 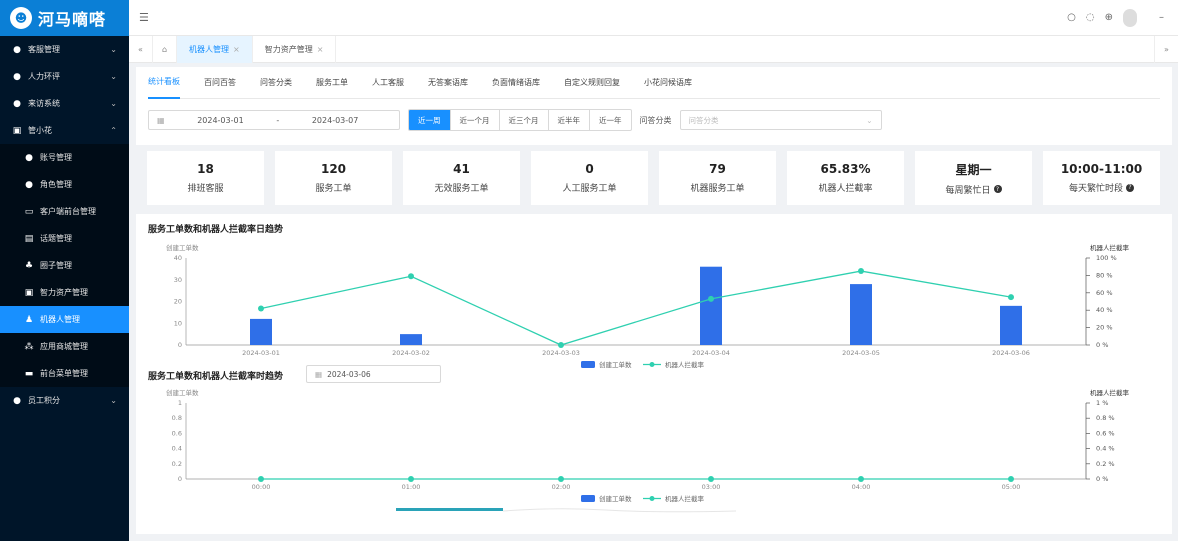 What do you see at coordinates (332, 83) in the screenshot?
I see `subtab-3: 服务工单` at bounding box center [332, 83].